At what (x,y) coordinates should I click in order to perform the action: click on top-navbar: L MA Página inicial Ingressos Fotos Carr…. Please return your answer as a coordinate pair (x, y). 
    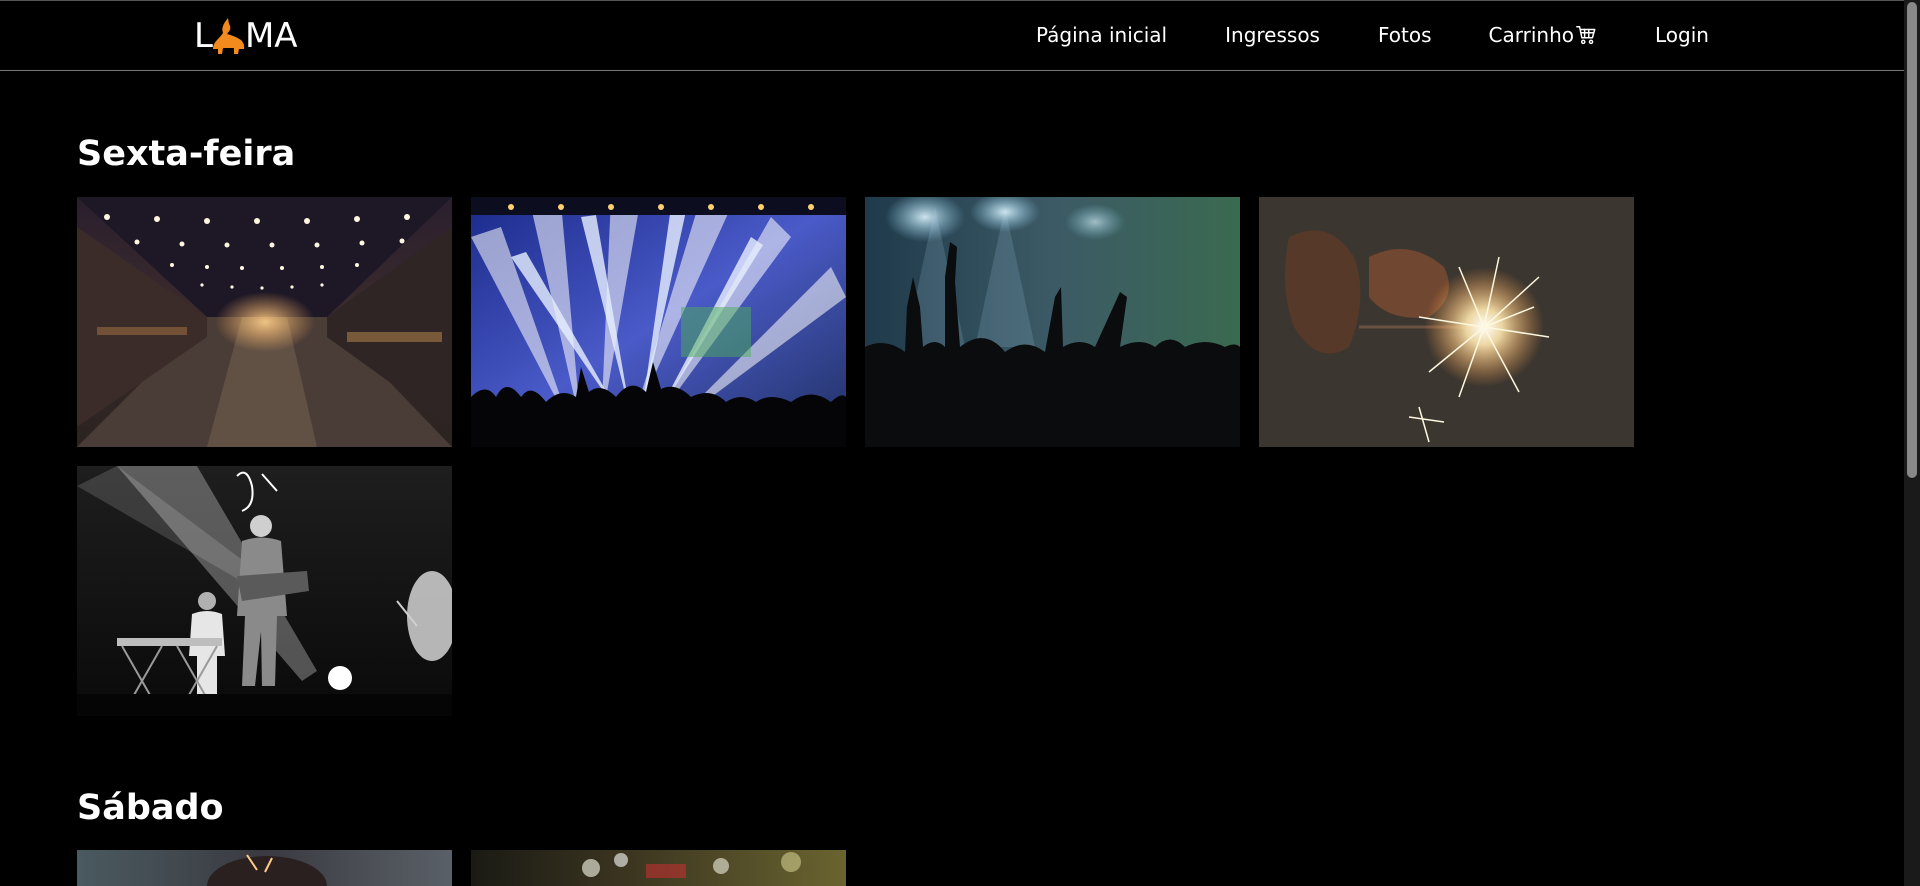
    Looking at the image, I should click on (952, 35).